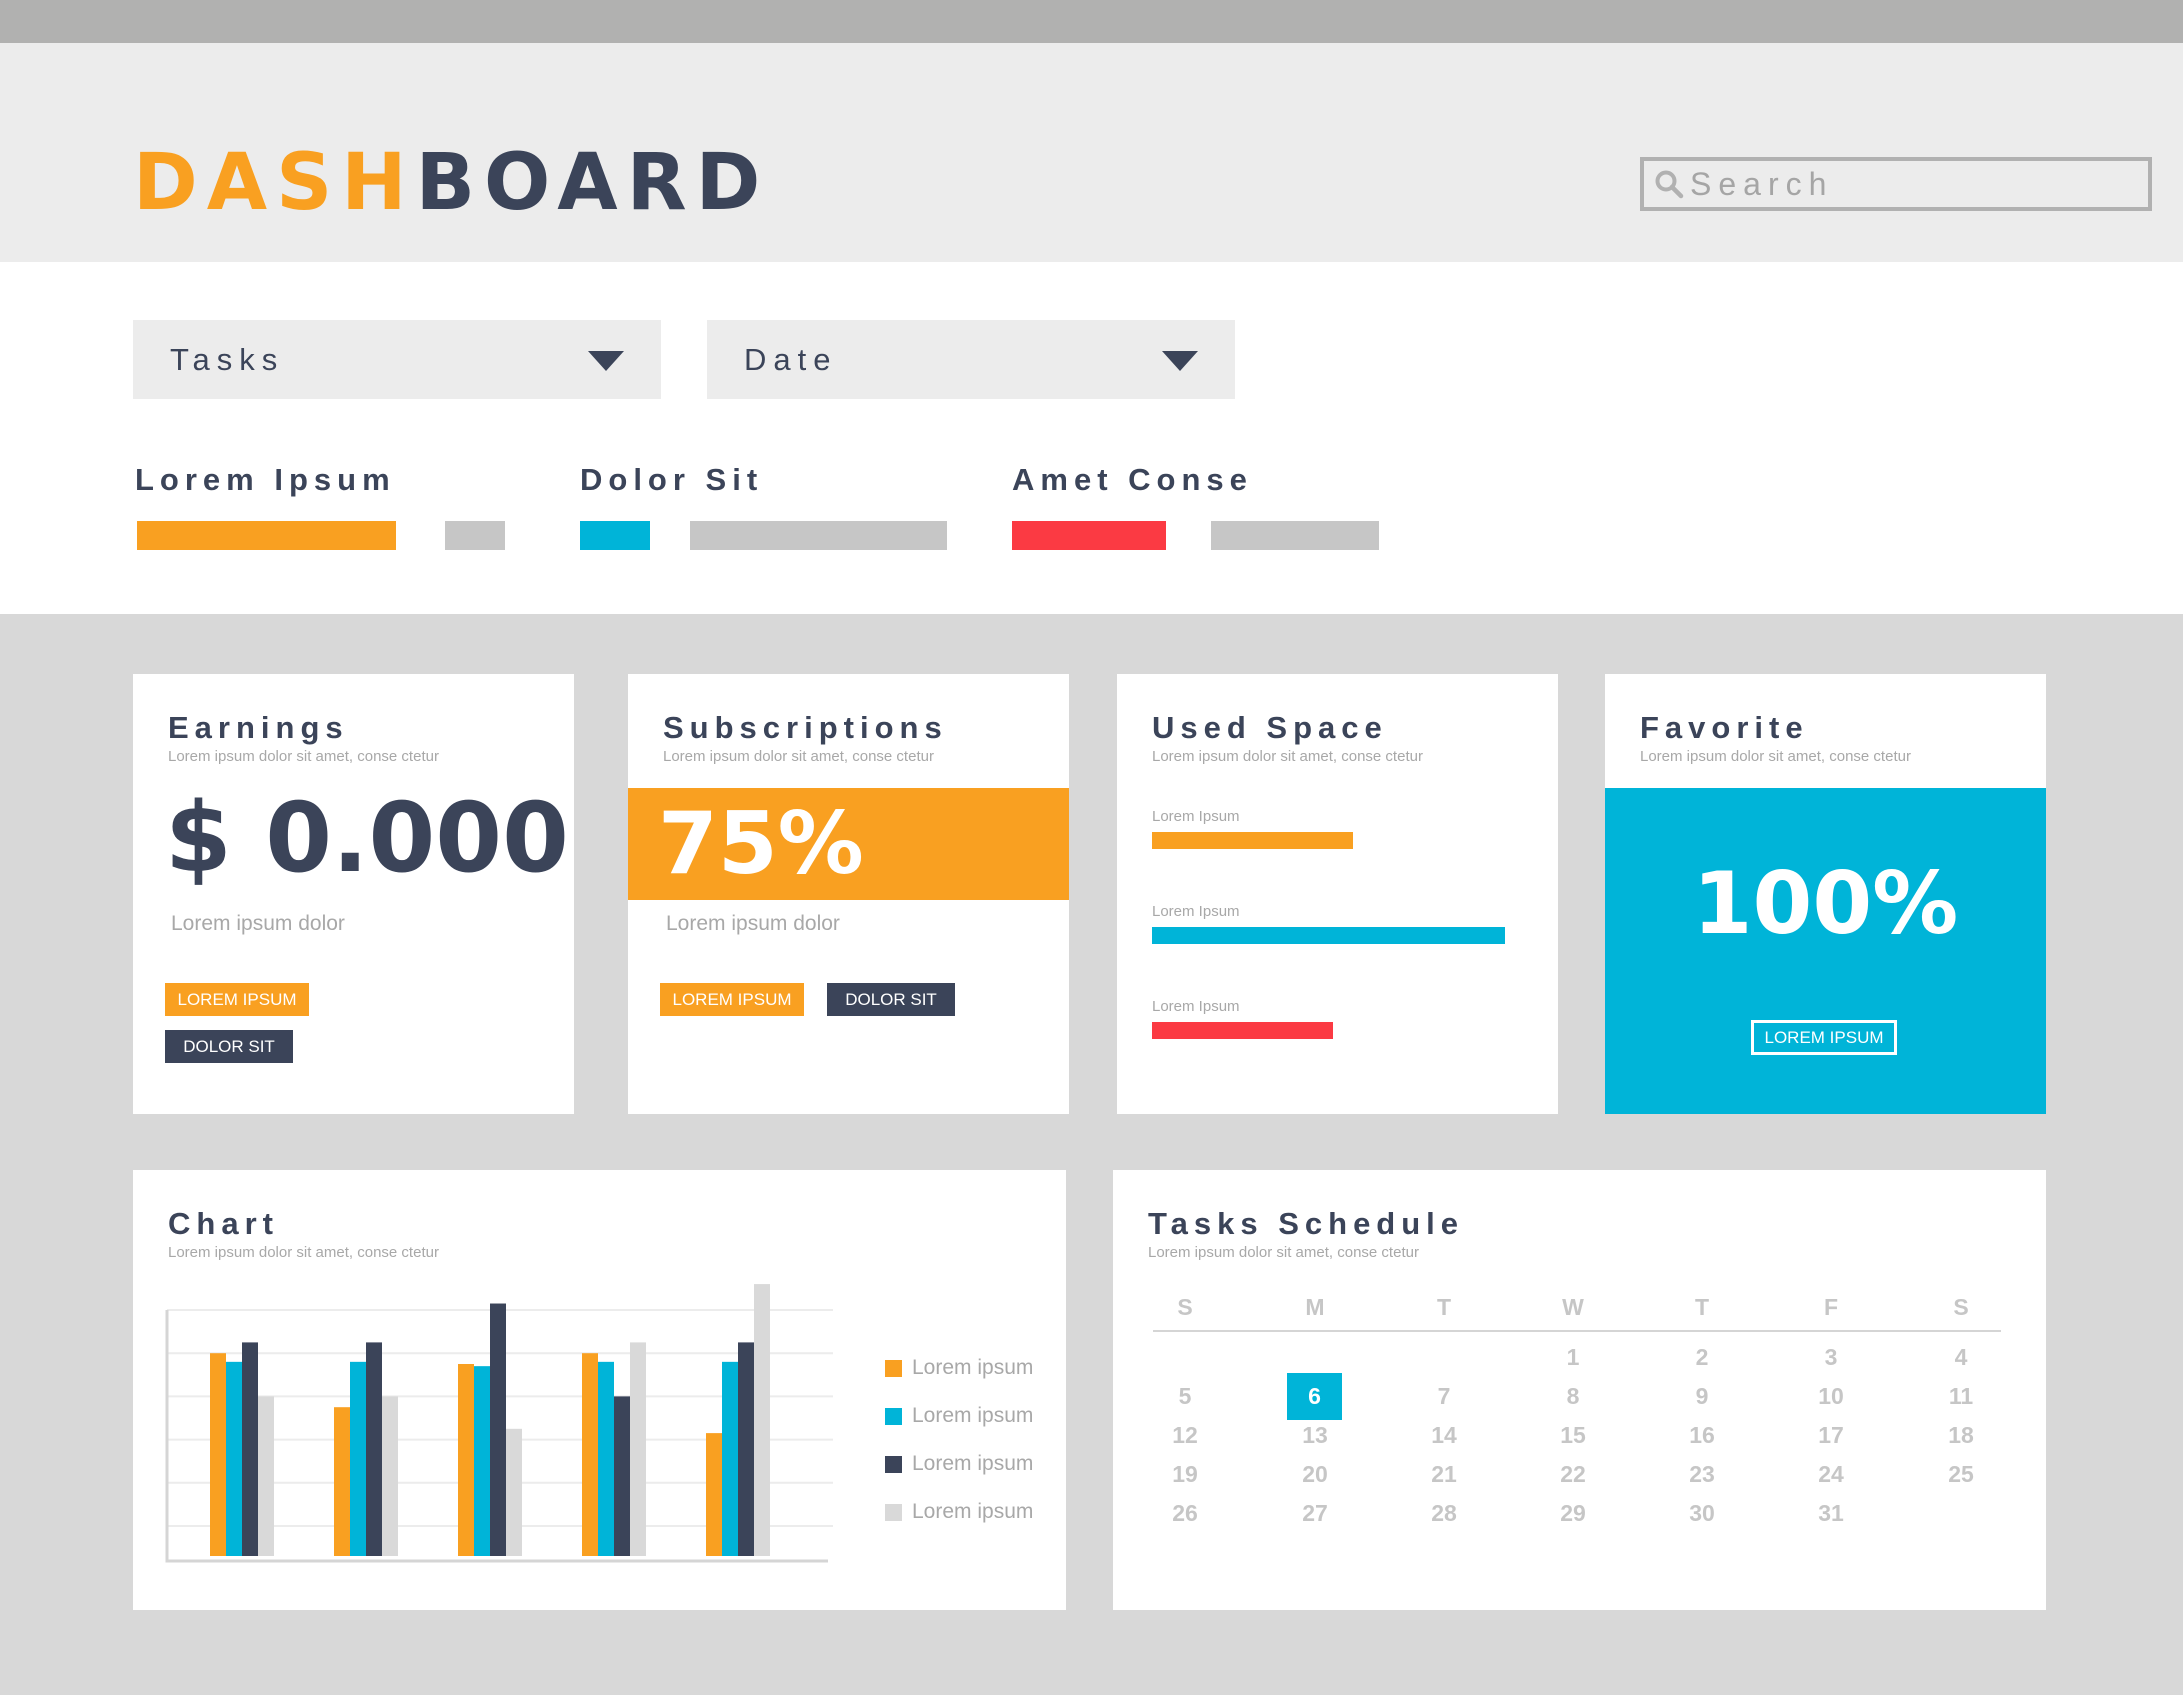 Image resolution: width=2183 pixels, height=1695 pixels. Describe the element at coordinates (266, 535) in the screenshot. I see `legend-bar-orange` at that location.